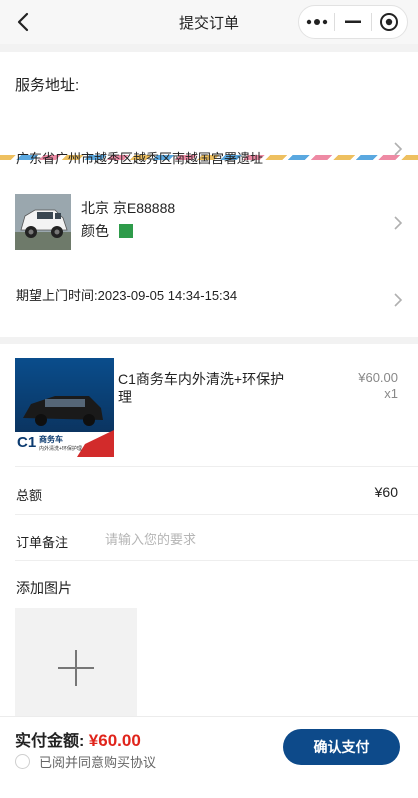  I want to click on car-thumbnail, so click(43, 222).